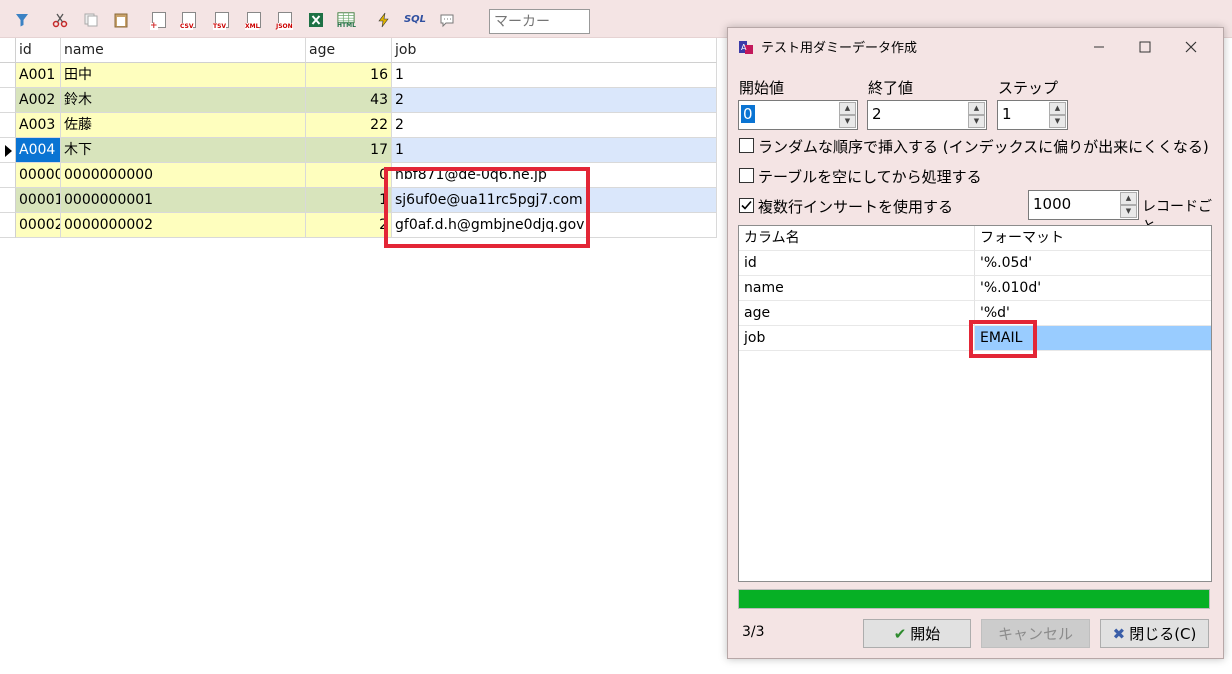 Image resolution: width=1232 pixels, height=674 pixels. Describe the element at coordinates (1035, 633) in the screenshot. I see `cancel-button: キャンセル` at that location.